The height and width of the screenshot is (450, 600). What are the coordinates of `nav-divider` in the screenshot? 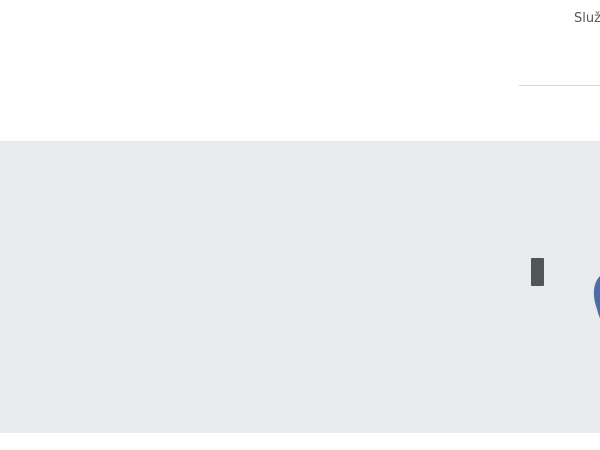 It's located at (559, 85).